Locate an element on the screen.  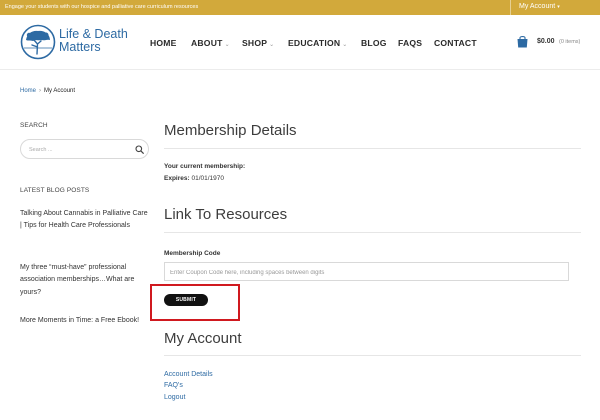
membership-code-input is located at coordinates (365, 272).